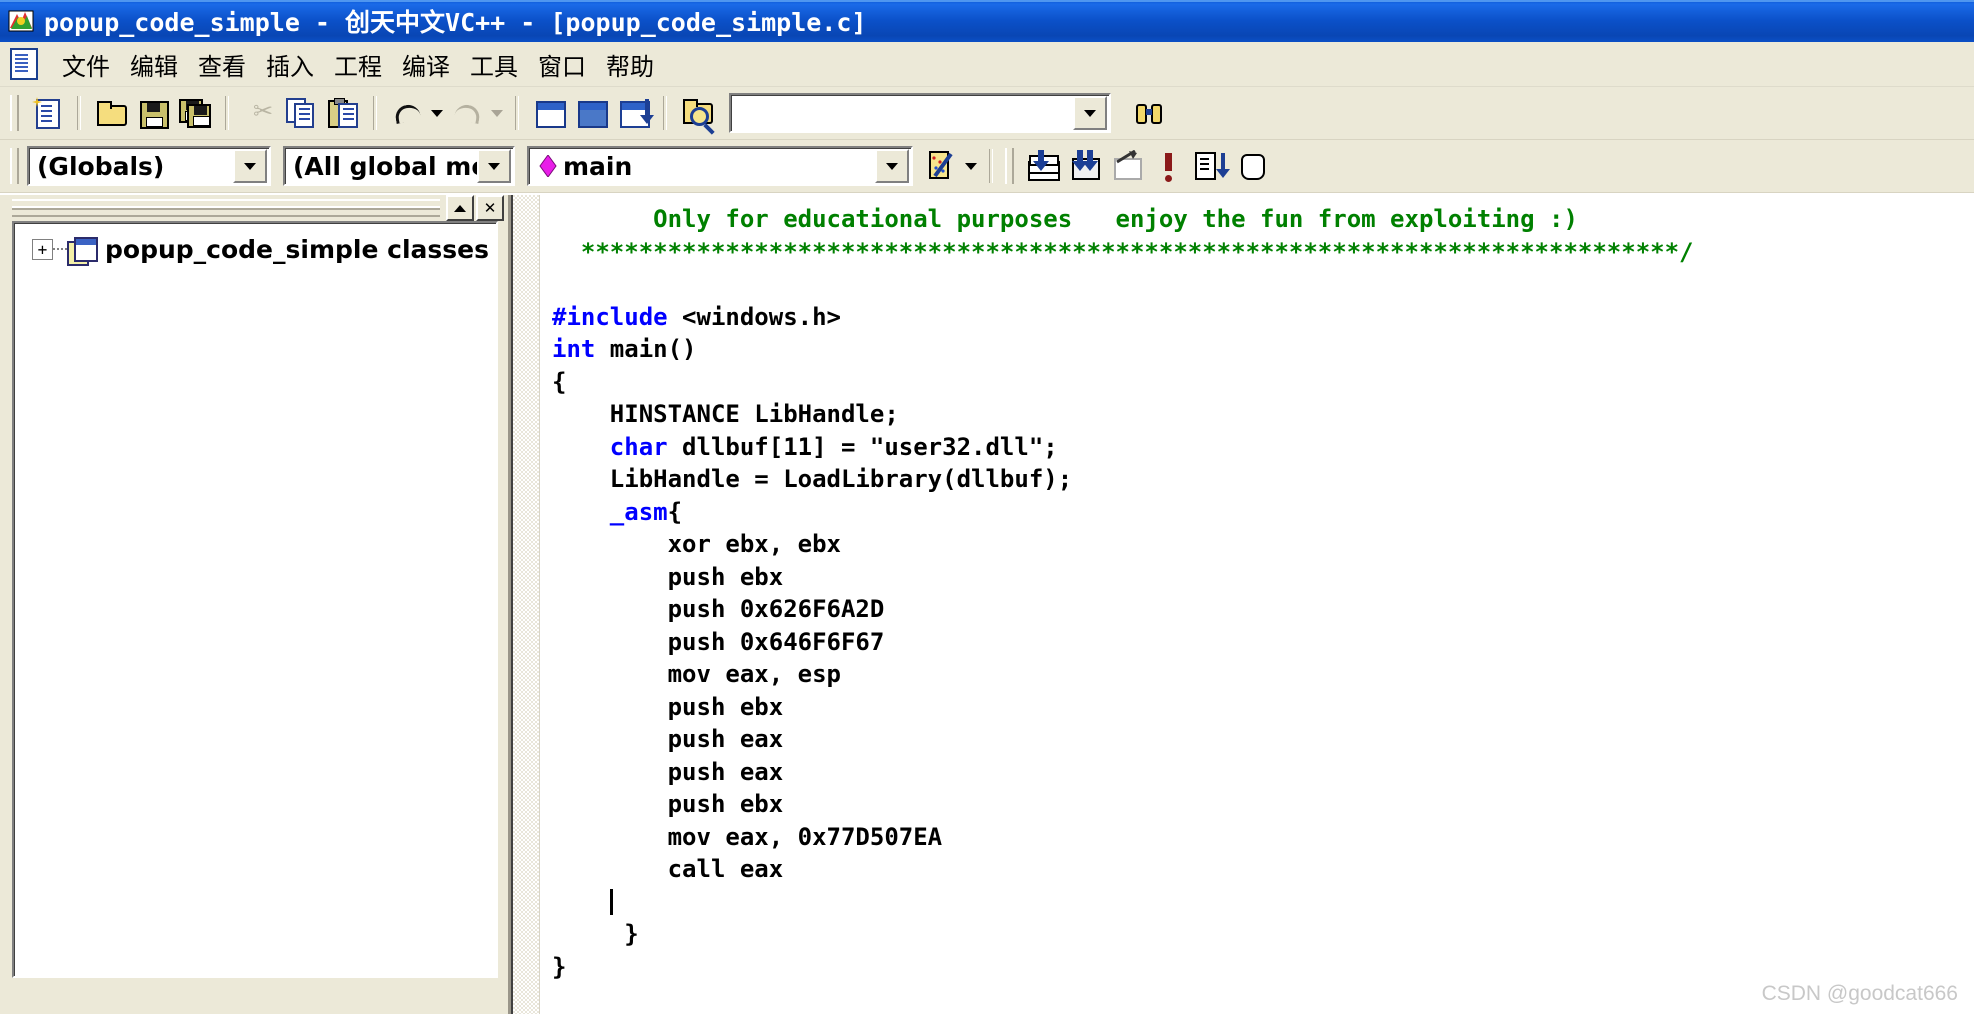  What do you see at coordinates (254, 999) in the screenshot?
I see `workspace-tab-strip` at bounding box center [254, 999].